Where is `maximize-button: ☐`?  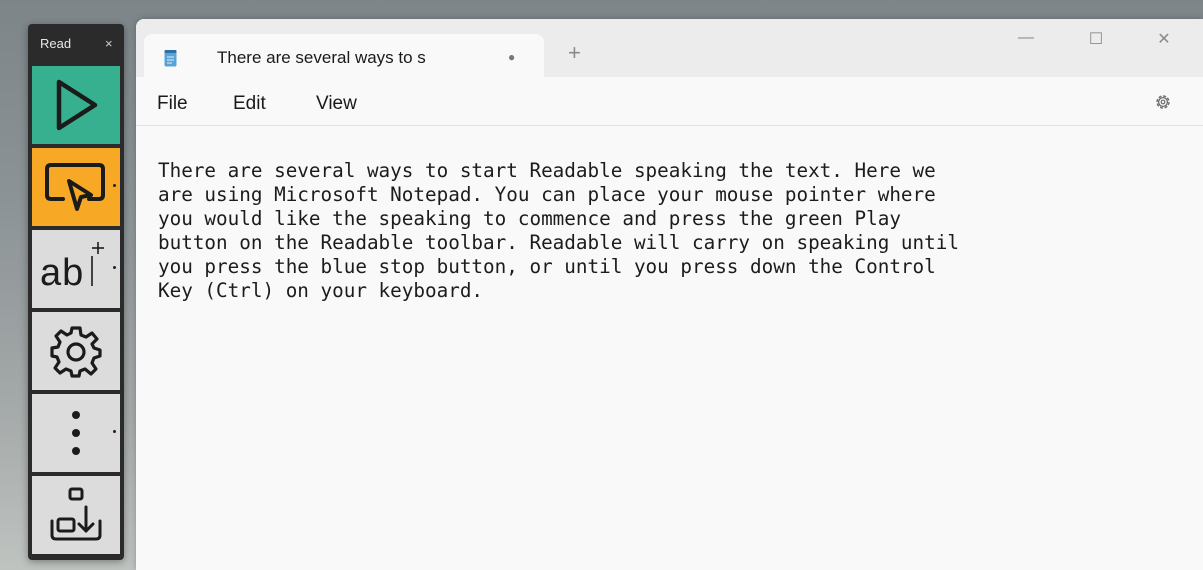 maximize-button: ☐ is located at coordinates (1096, 42).